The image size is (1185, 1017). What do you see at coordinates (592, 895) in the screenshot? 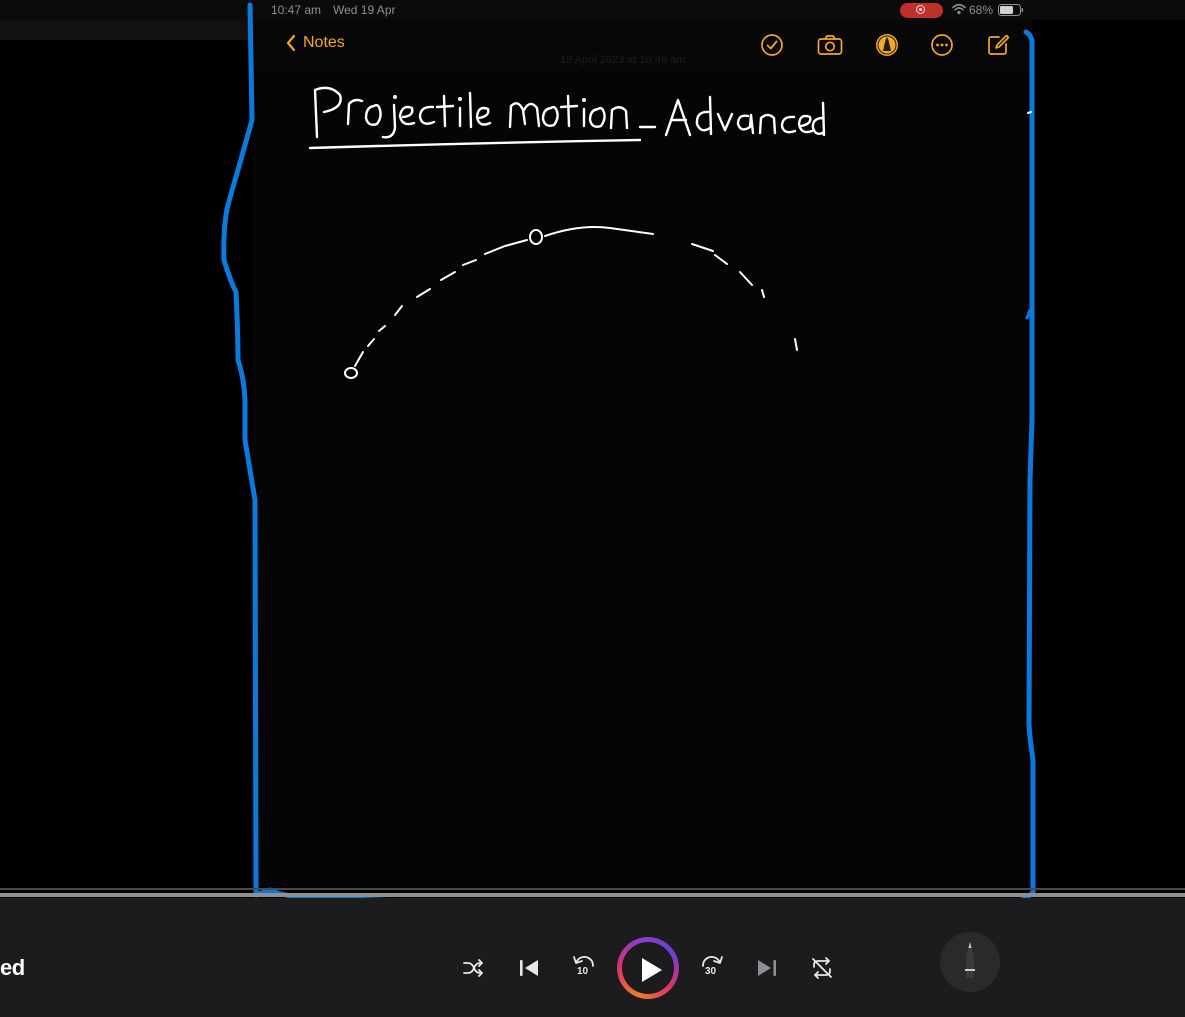
I see `progress-track` at bounding box center [592, 895].